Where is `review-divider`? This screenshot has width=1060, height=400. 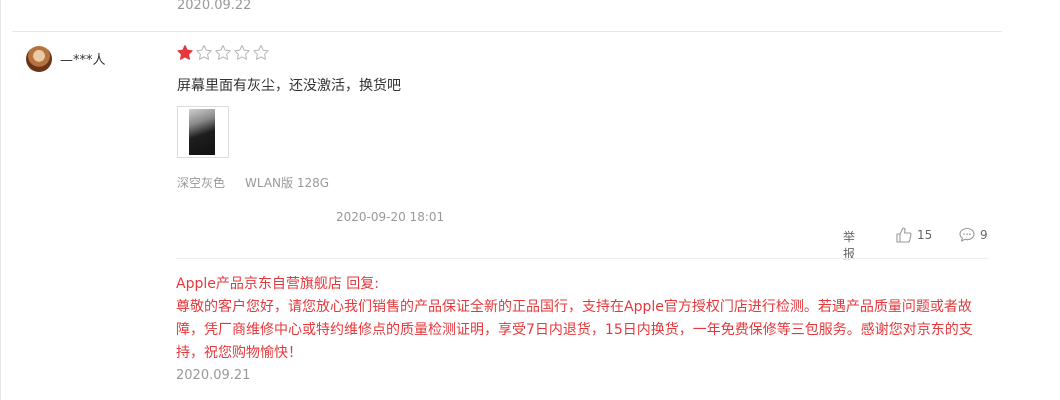 review-divider is located at coordinates (507, 31).